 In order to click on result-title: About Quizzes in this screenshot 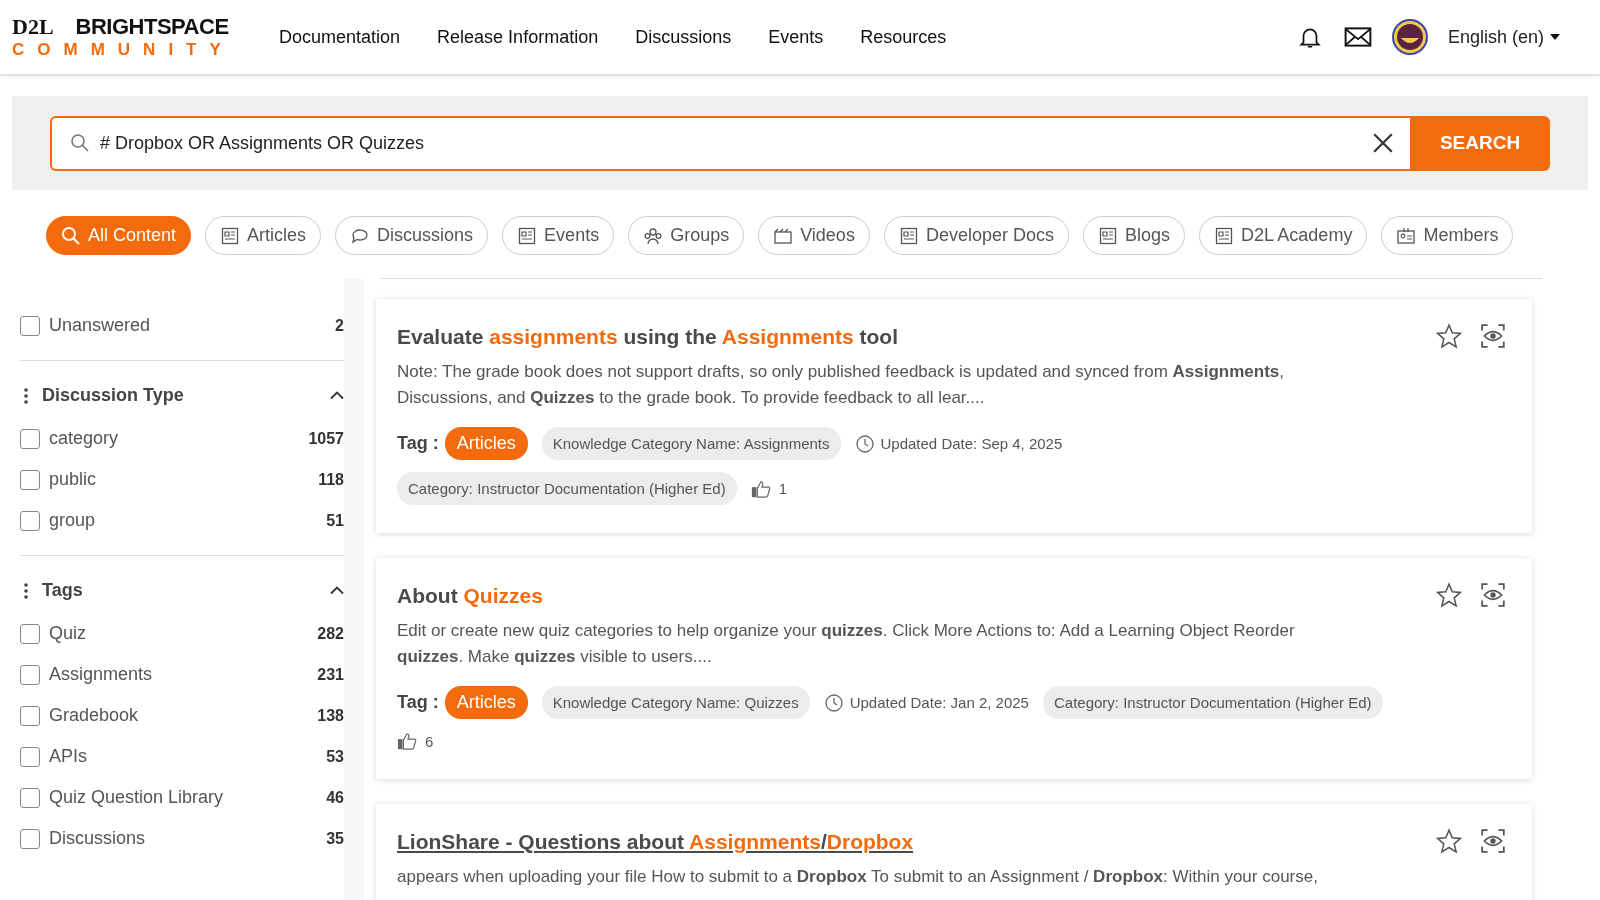, I will do `click(470, 595)`.